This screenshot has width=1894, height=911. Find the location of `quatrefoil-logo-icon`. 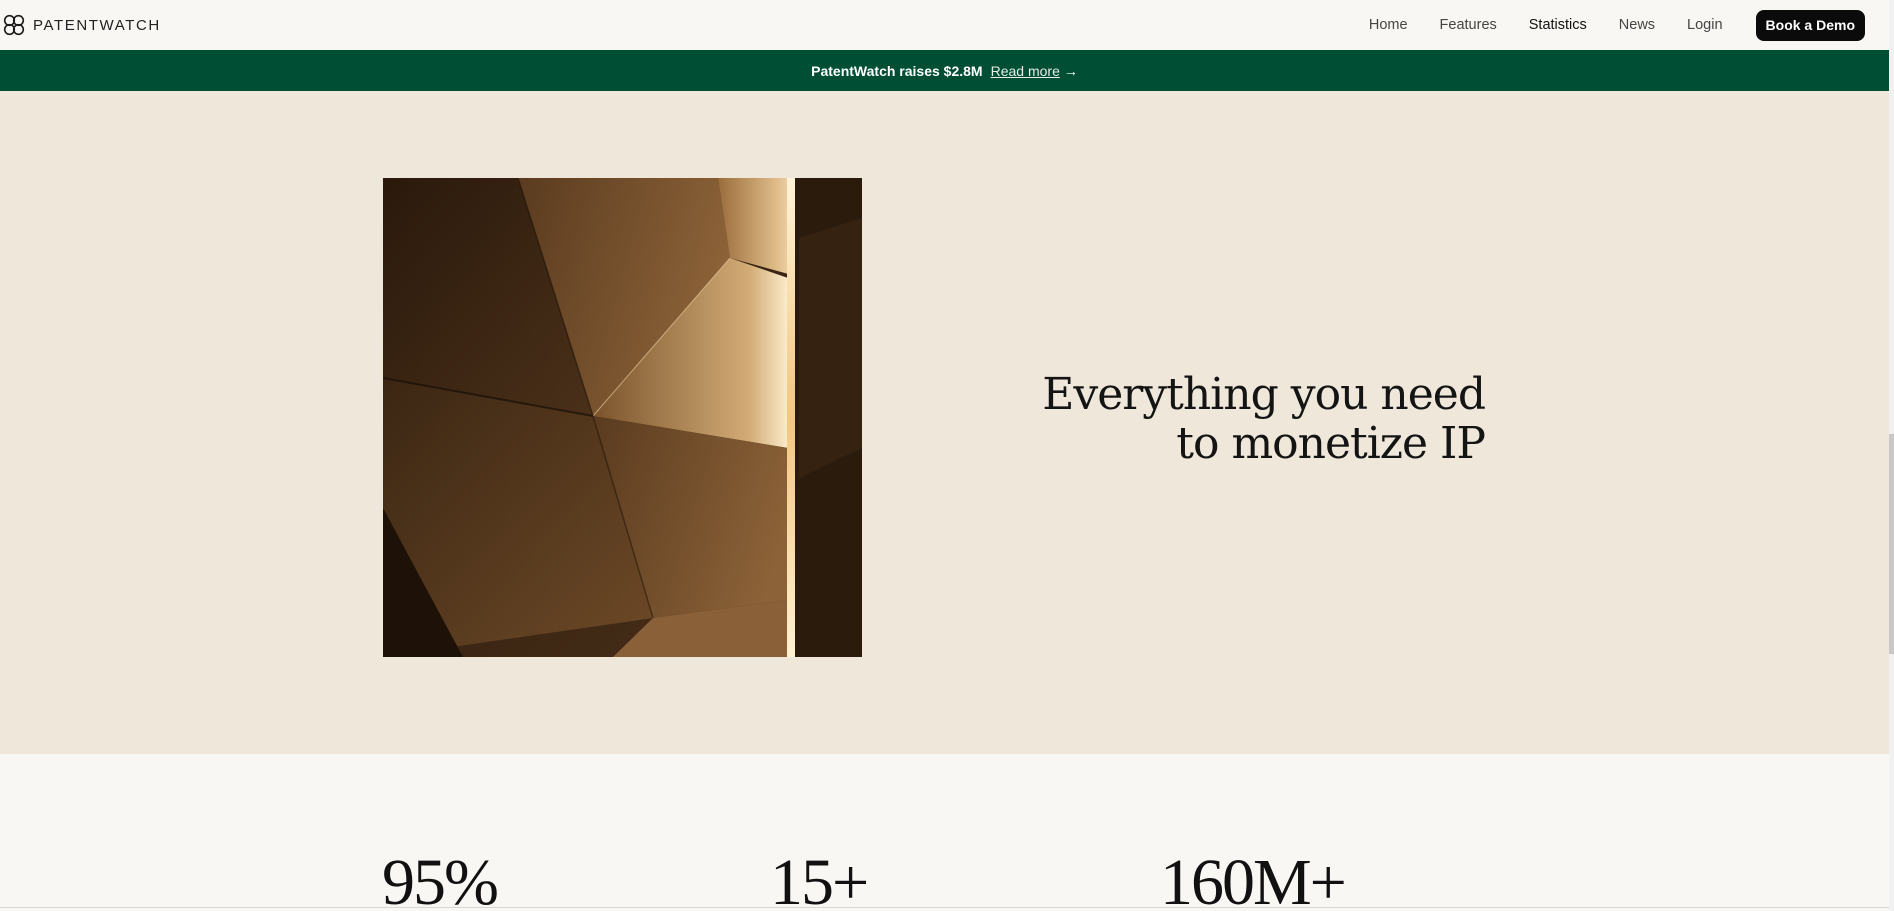

quatrefoil-logo-icon is located at coordinates (14, 25).